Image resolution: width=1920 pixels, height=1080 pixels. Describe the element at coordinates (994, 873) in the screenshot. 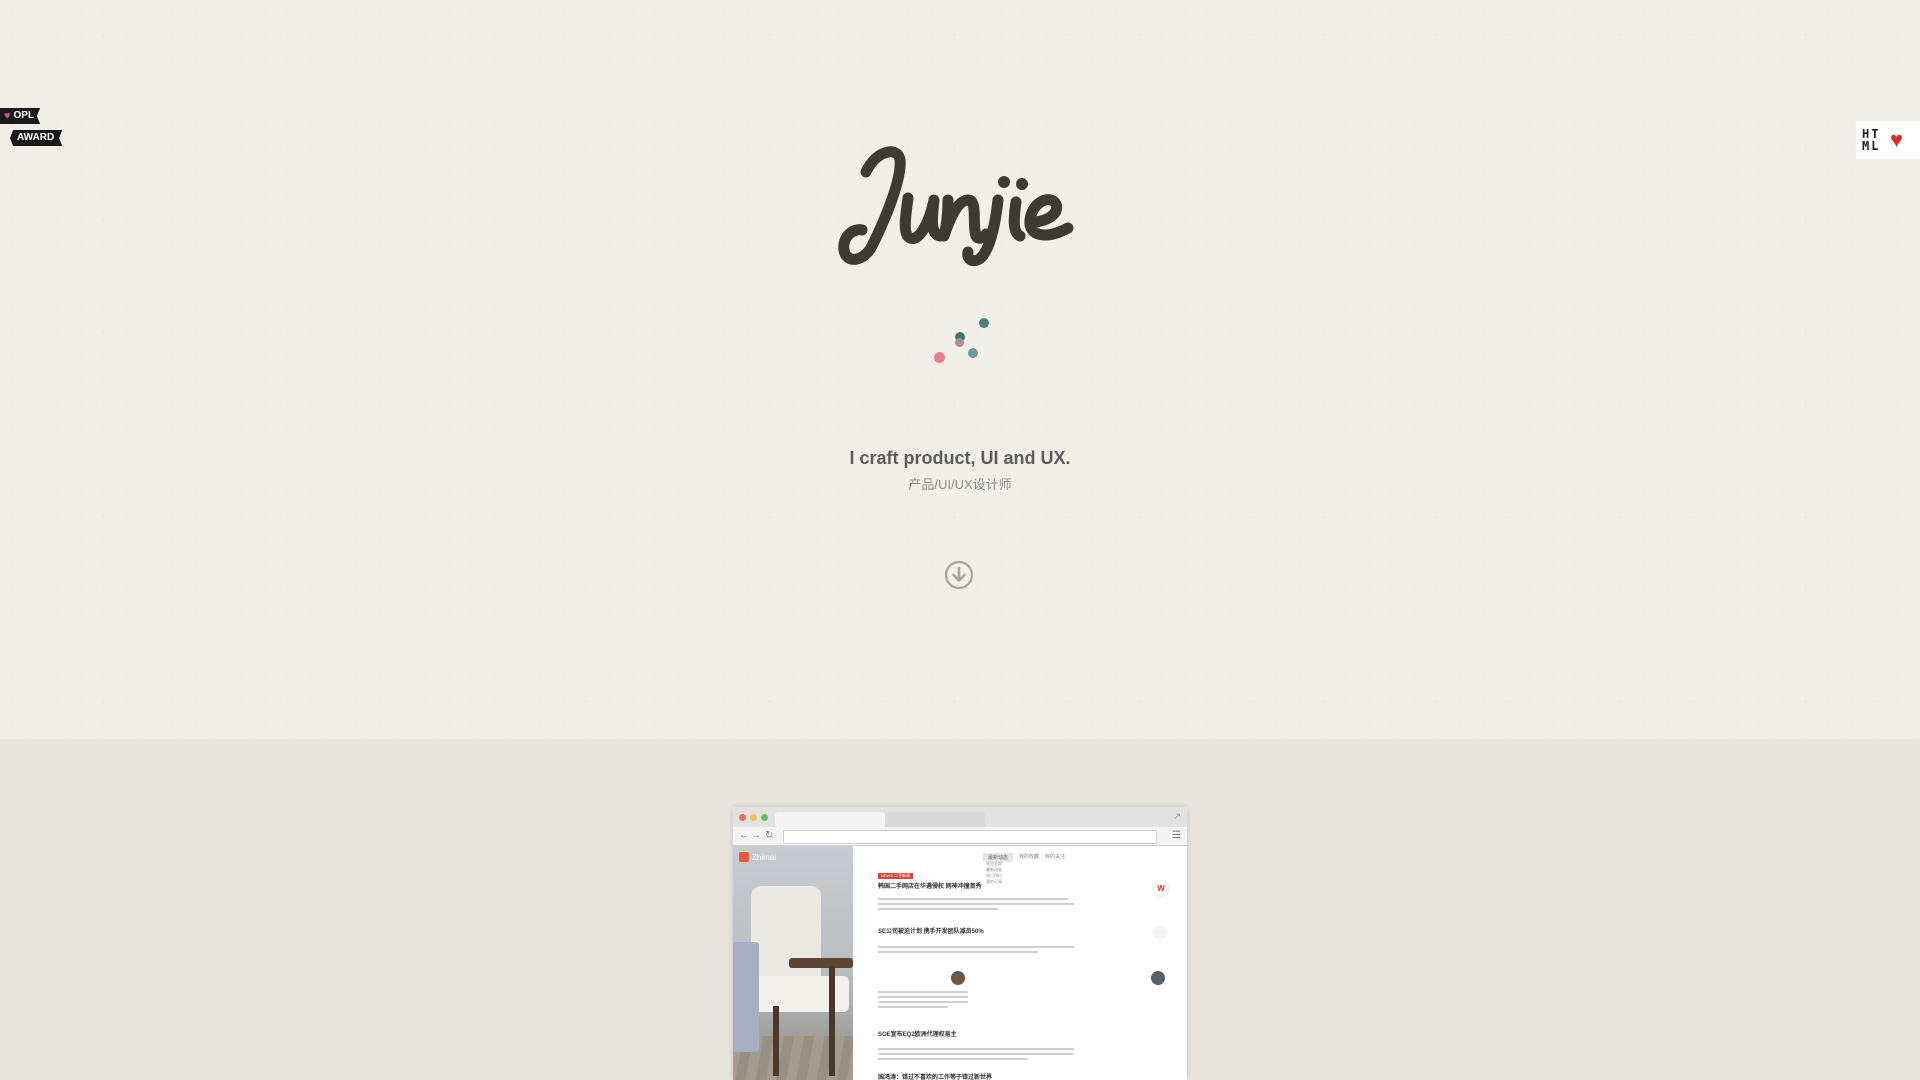

I see `mock-dropdown: 浏览全部 最新动态 热门排行 我的订阅` at that location.